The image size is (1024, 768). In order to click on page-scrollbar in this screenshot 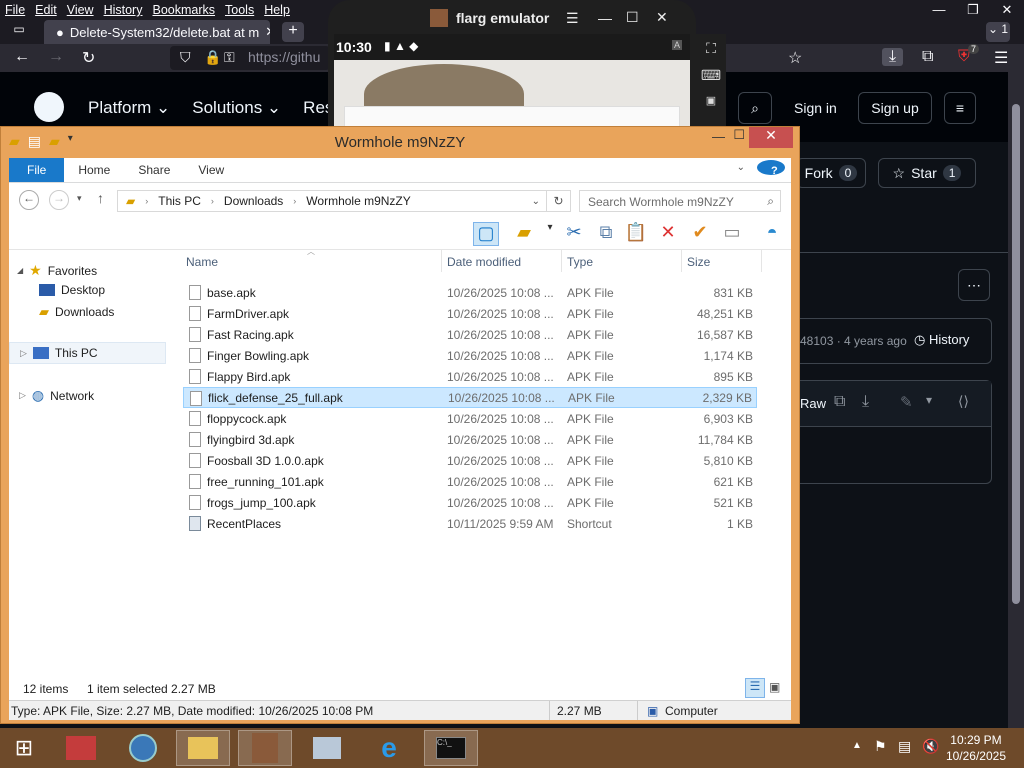, I will do `click(1016, 400)`.